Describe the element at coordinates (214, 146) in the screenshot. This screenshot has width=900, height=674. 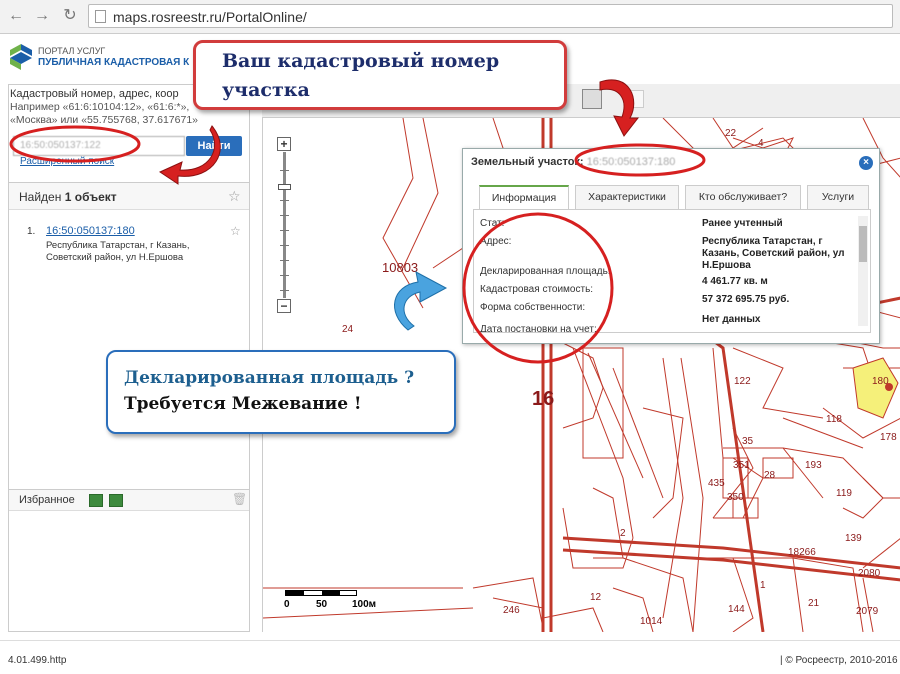
I see `search-button: Найти` at that location.